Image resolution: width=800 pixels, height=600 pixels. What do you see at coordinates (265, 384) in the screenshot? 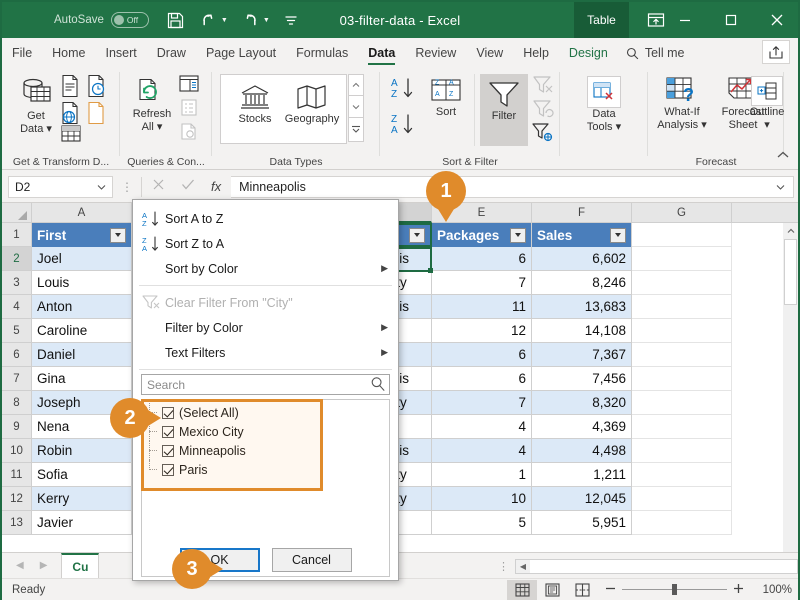
I see `filter-search-input: Search` at bounding box center [265, 384].